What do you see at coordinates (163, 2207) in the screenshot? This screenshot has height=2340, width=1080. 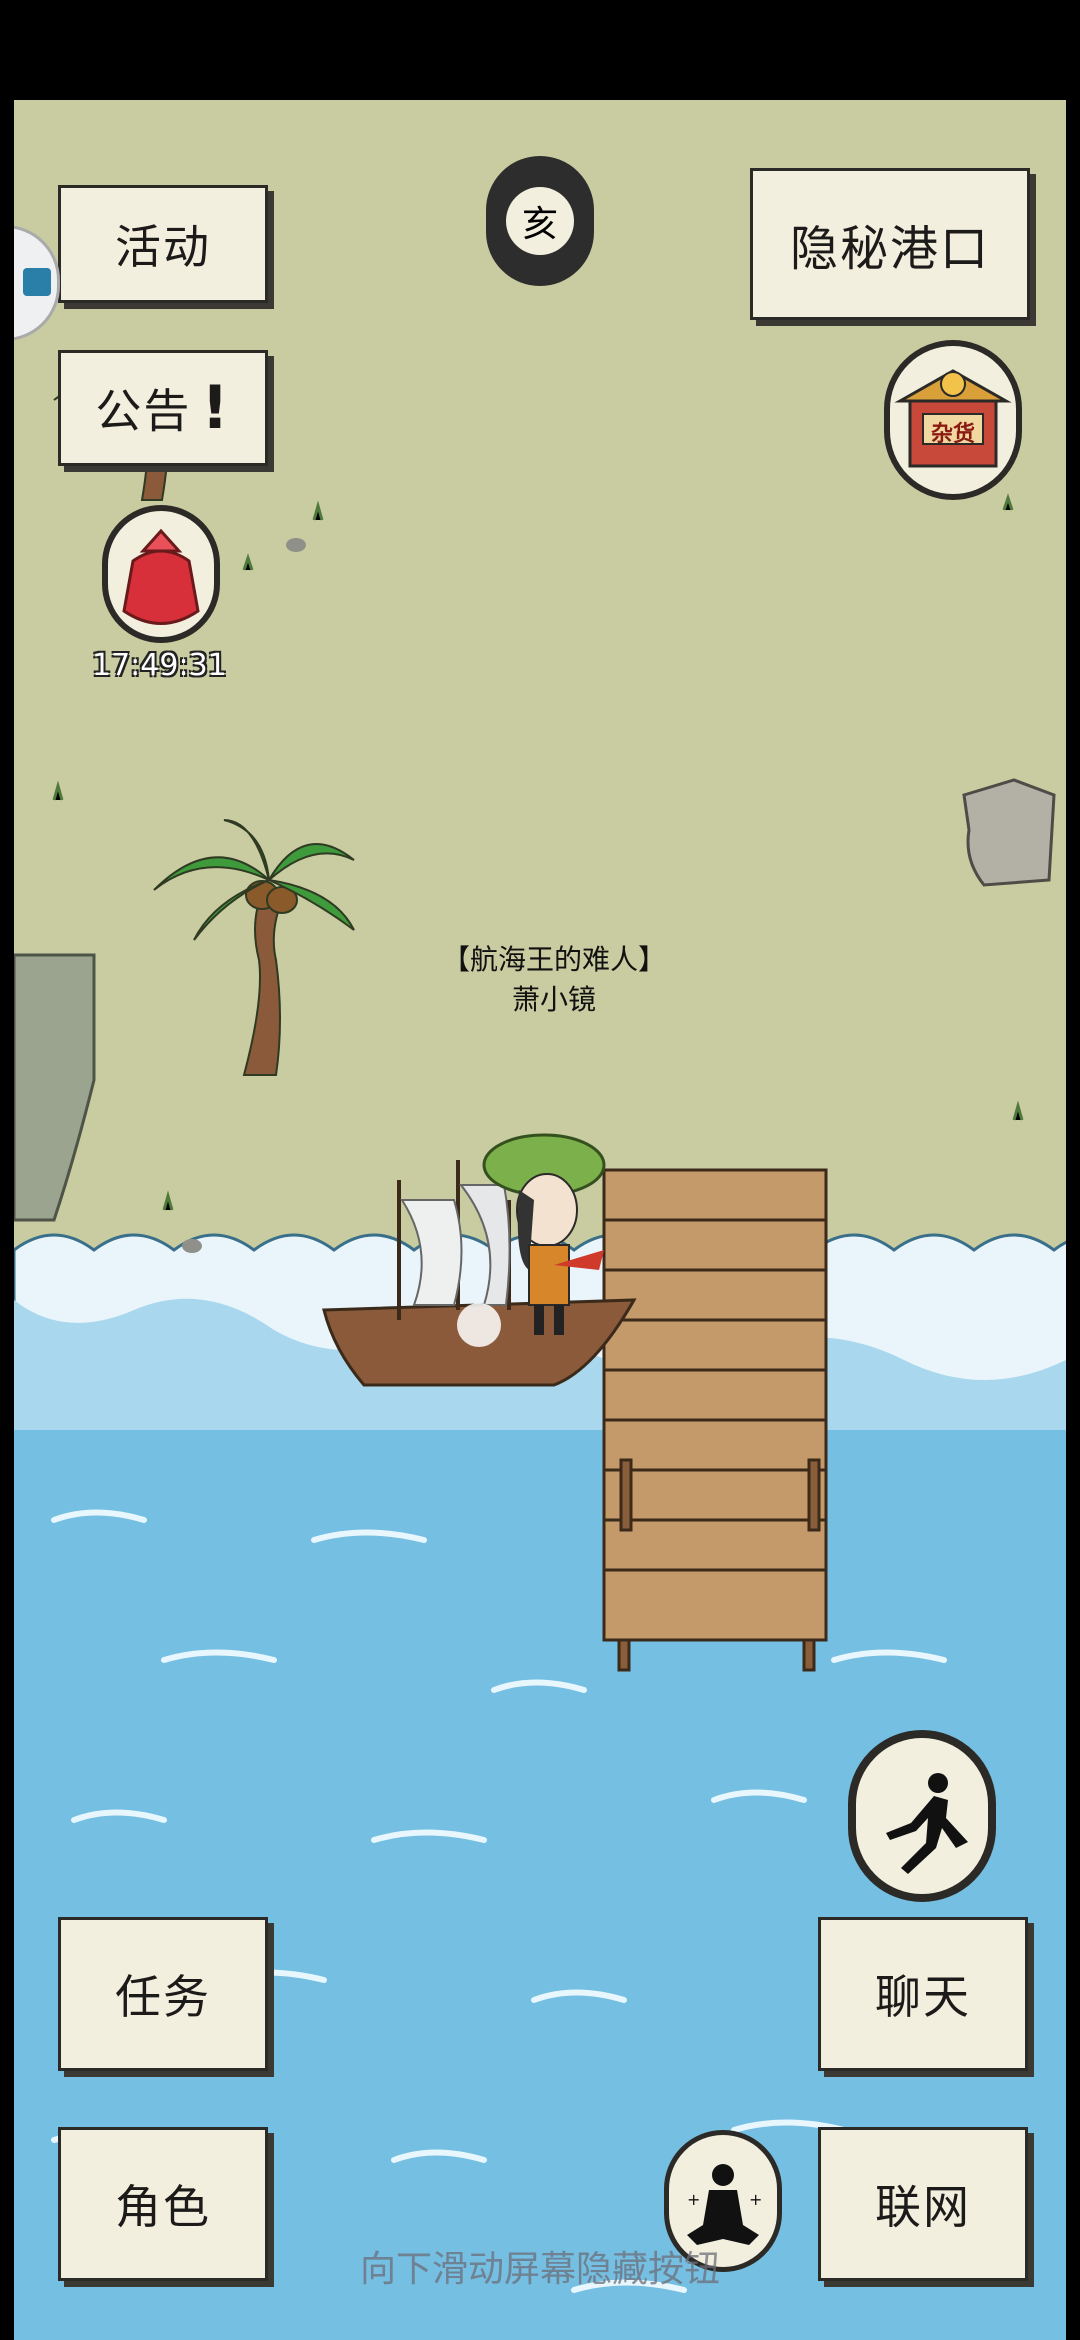 I see `character-label: 角色` at bounding box center [163, 2207].